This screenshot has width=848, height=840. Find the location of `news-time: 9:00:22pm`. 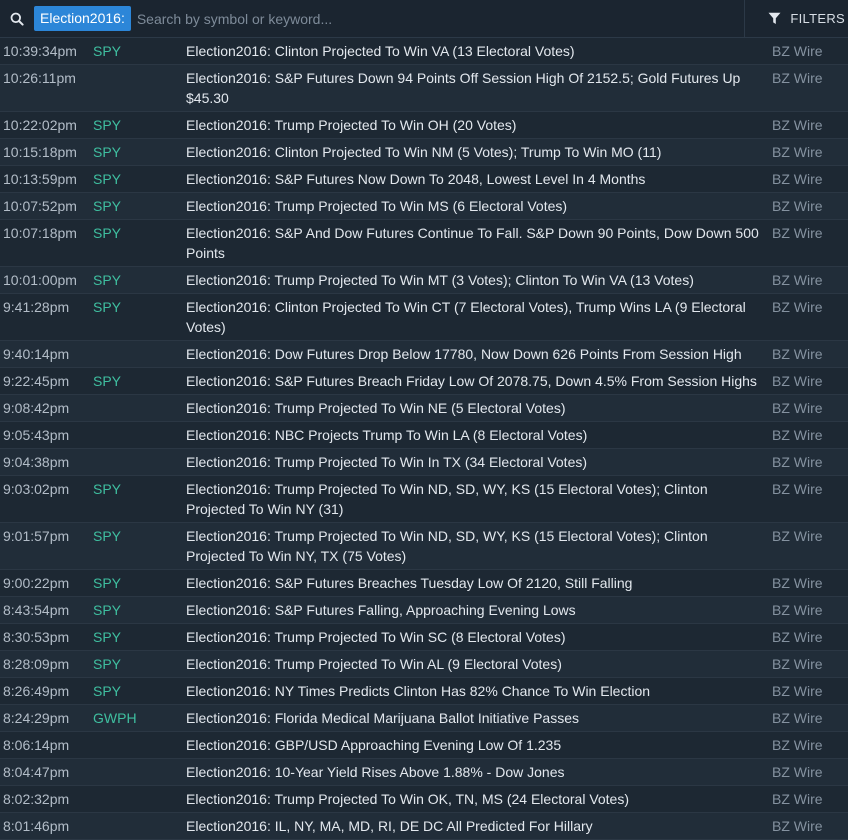

news-time: 9:00:22pm is located at coordinates (36, 583).